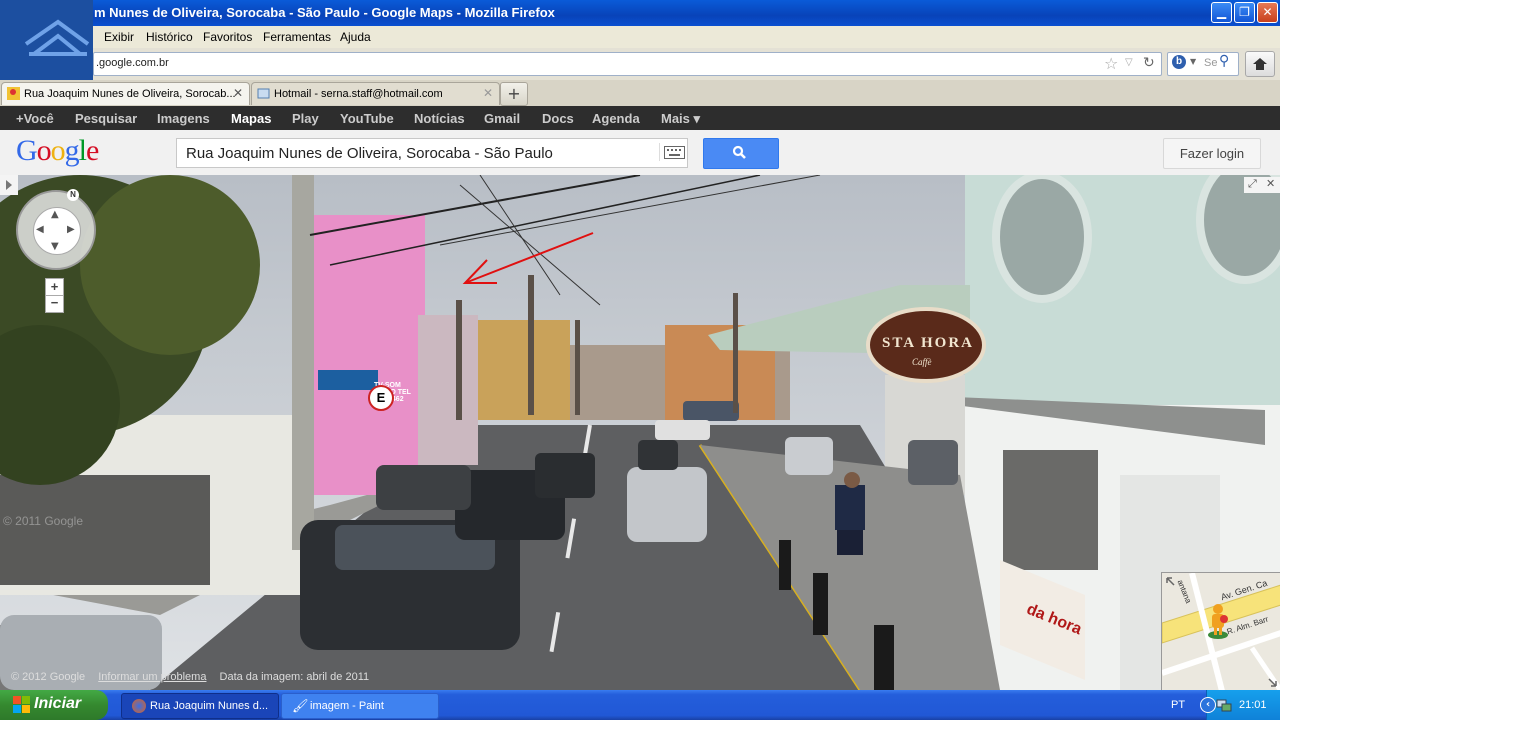 Image resolution: width=1538 pixels, height=745 pixels. Describe the element at coordinates (132, 63) in the screenshot. I see `url-text: .google.com.br` at that location.